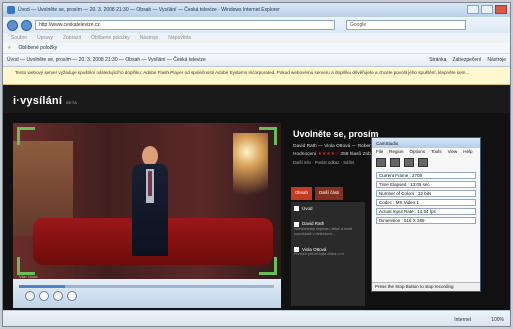 This screenshot has height=329, width=513. Describe the element at coordinates (268, 266) in the screenshot. I see `capture-corner-bottom-right` at that location.